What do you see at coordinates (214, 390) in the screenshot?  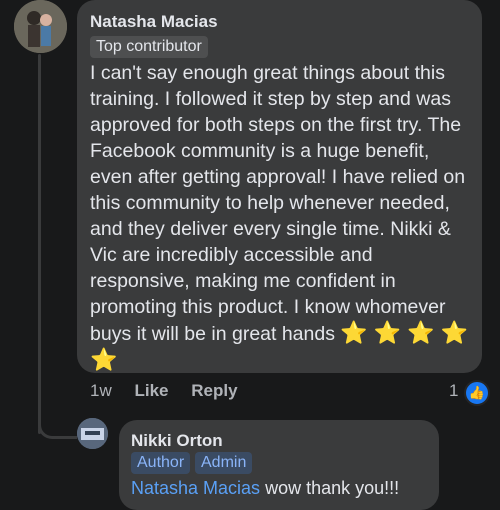 I see `reply-button: Reply` at bounding box center [214, 390].